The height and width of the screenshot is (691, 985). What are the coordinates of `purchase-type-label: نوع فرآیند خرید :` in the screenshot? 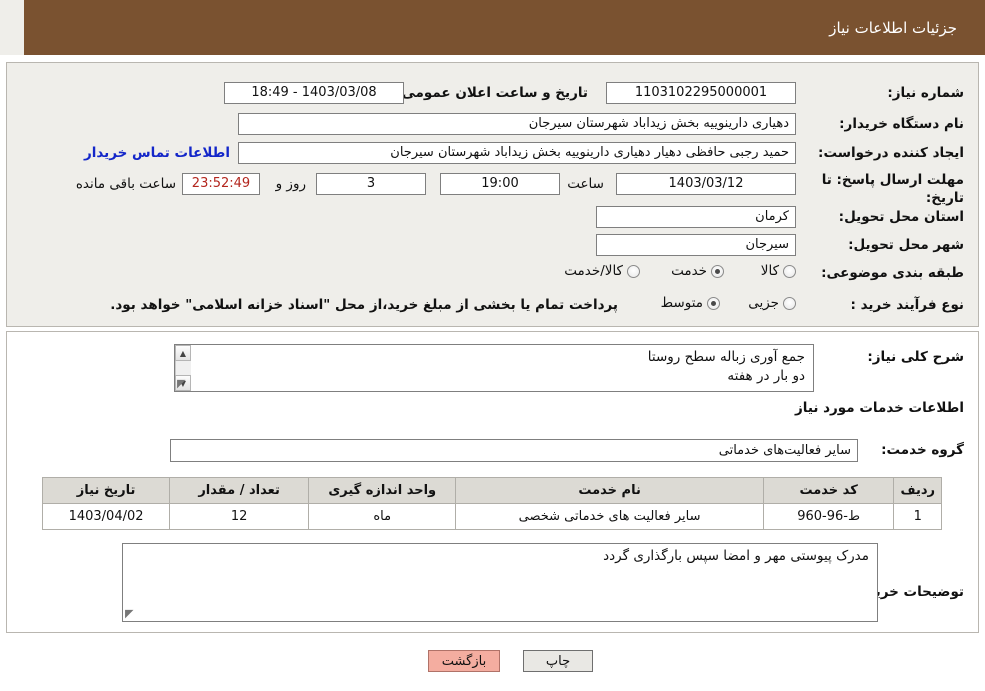 It's located at (907, 305).